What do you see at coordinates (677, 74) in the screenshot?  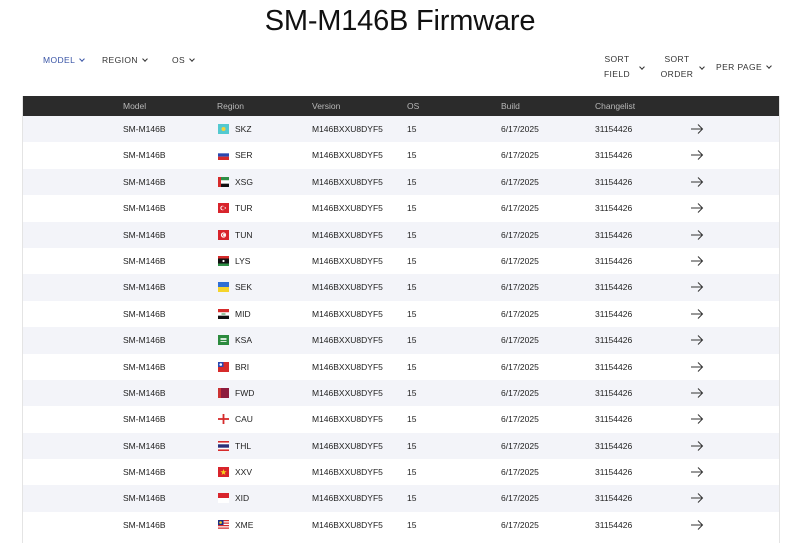 I see `sort-order-label-line2: ORDER` at bounding box center [677, 74].